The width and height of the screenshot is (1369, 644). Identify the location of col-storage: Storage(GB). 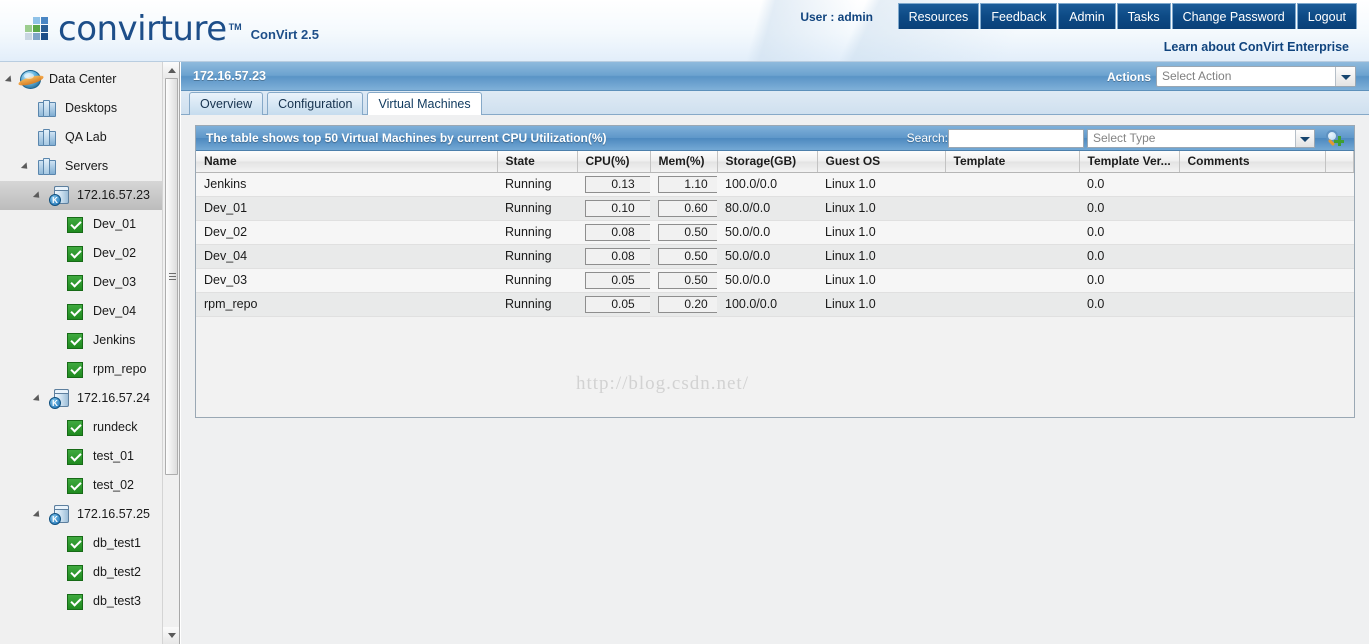
(767, 162).